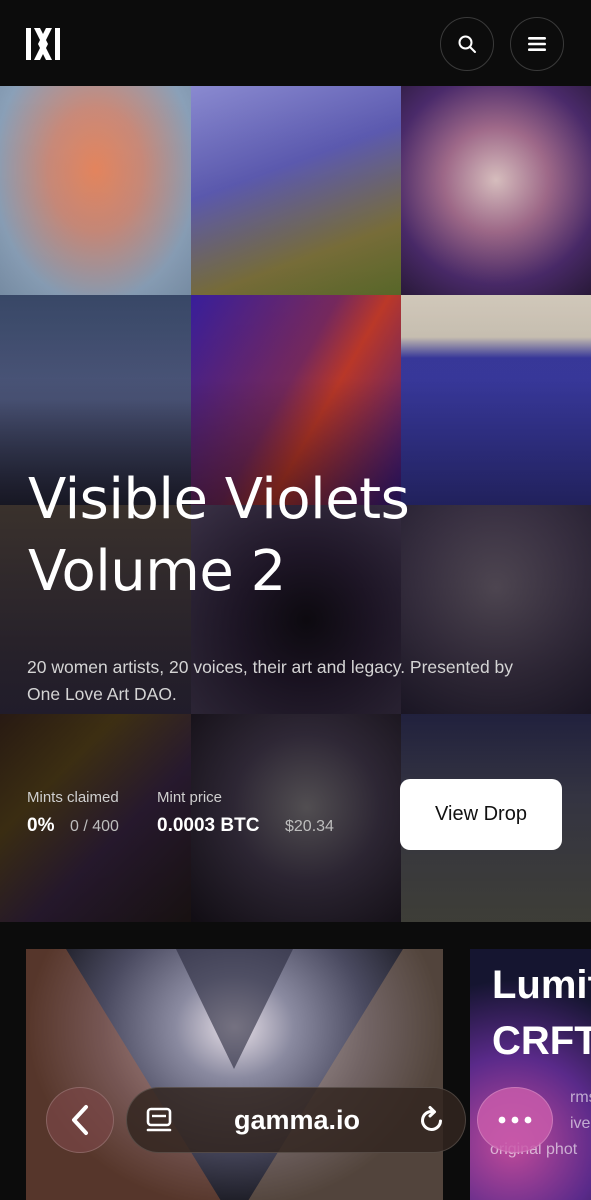 The image size is (591, 1200). Describe the element at coordinates (530, 1074) in the screenshot. I see `collection-card: Lumif CRFT rms b ive c original phot` at that location.